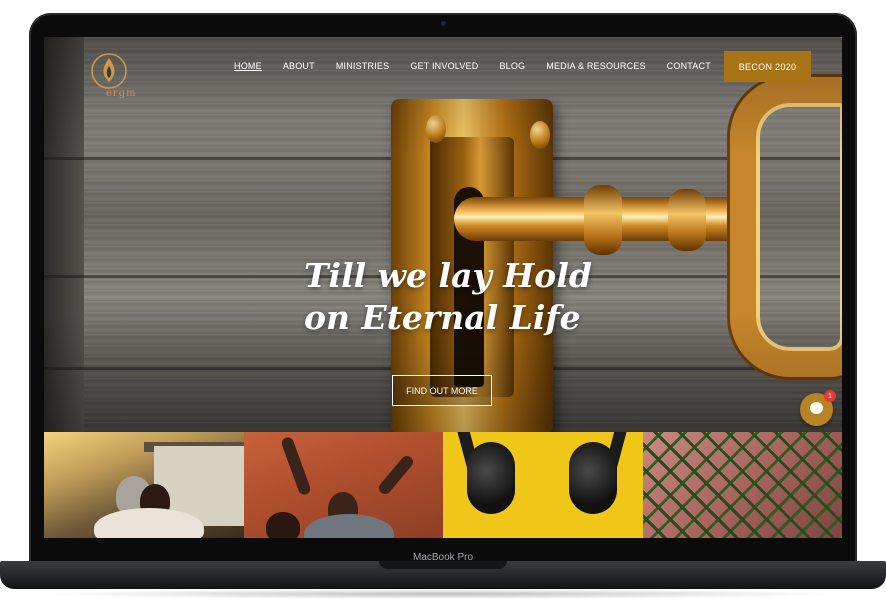 The width and height of the screenshot is (886, 610). I want to click on tile-network, so click(742, 485).